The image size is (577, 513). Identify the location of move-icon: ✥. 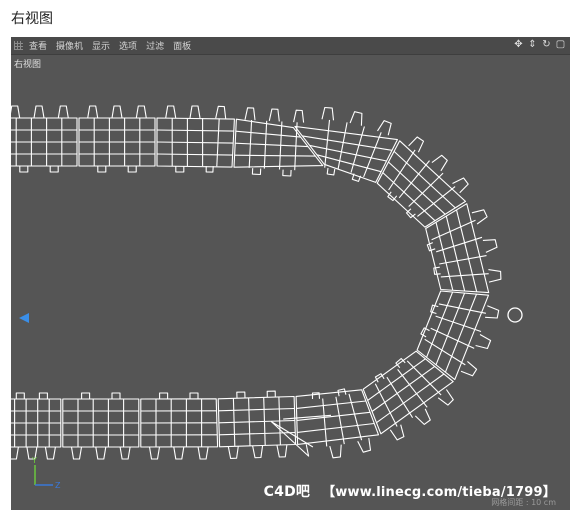
(518, 44).